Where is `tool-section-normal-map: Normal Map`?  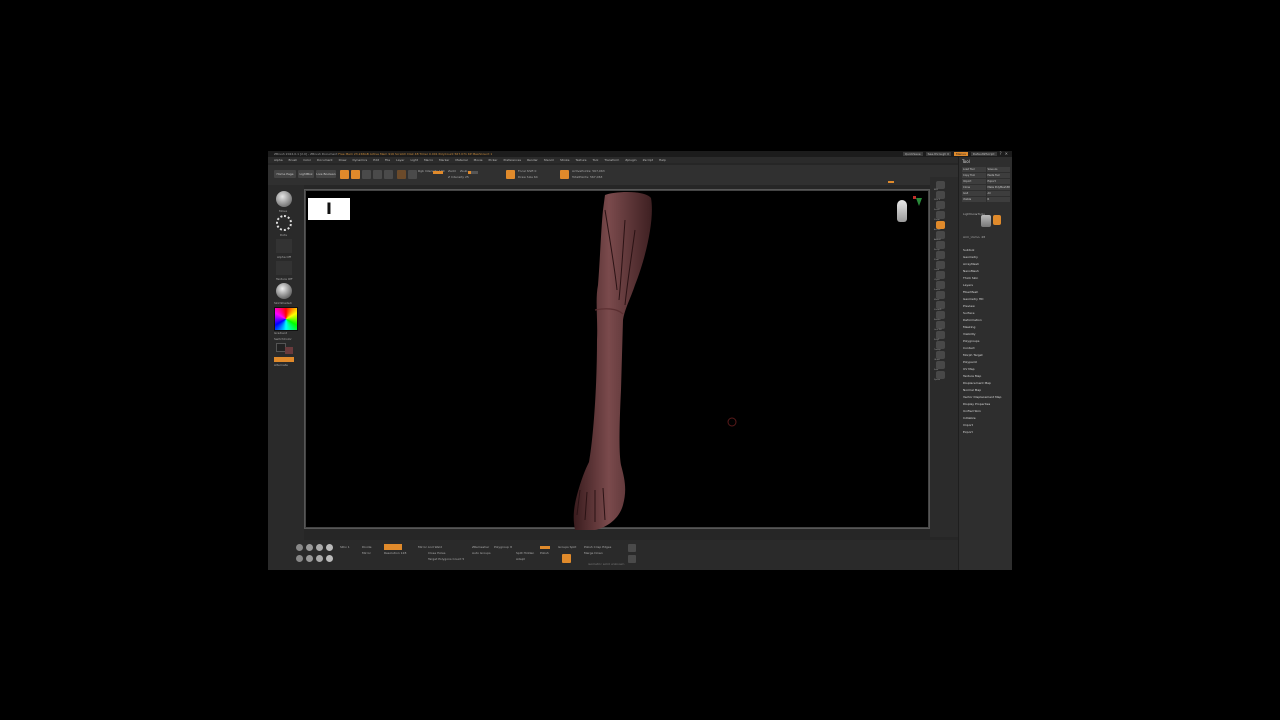
tool-section-normal-map: Normal Map is located at coordinates (987, 390).